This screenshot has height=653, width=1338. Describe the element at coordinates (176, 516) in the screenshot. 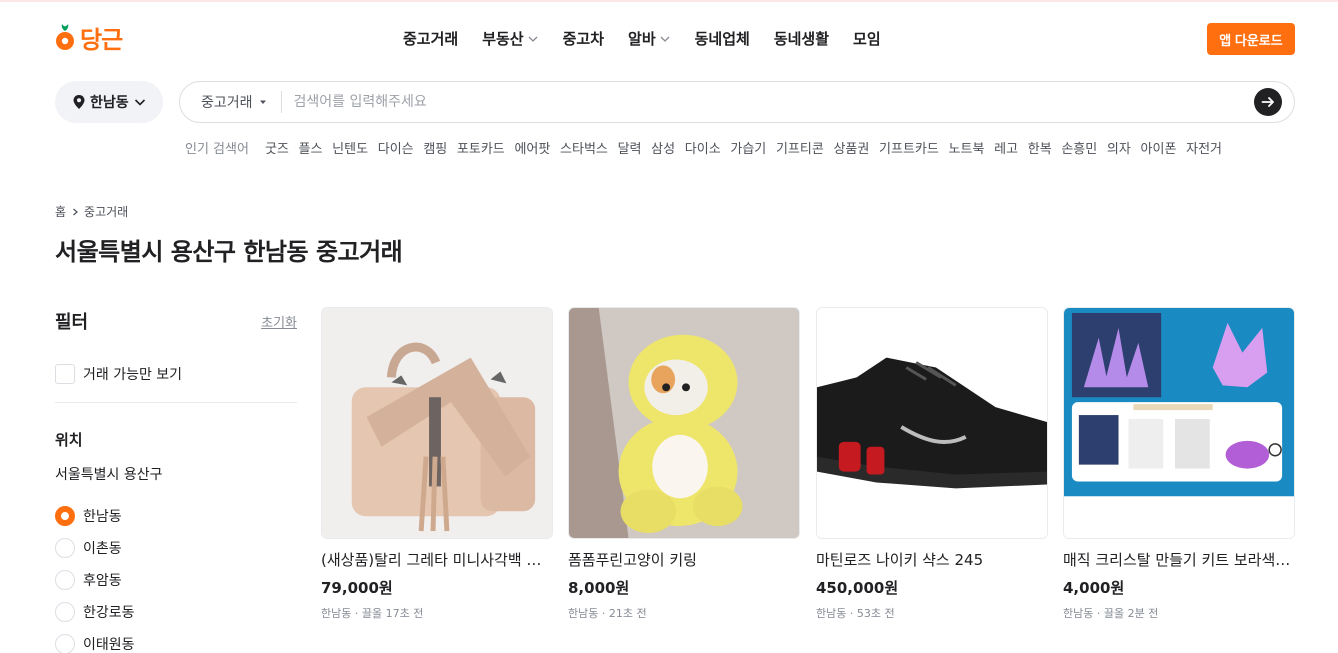

I see `neighborhood-option: 한남동` at that location.